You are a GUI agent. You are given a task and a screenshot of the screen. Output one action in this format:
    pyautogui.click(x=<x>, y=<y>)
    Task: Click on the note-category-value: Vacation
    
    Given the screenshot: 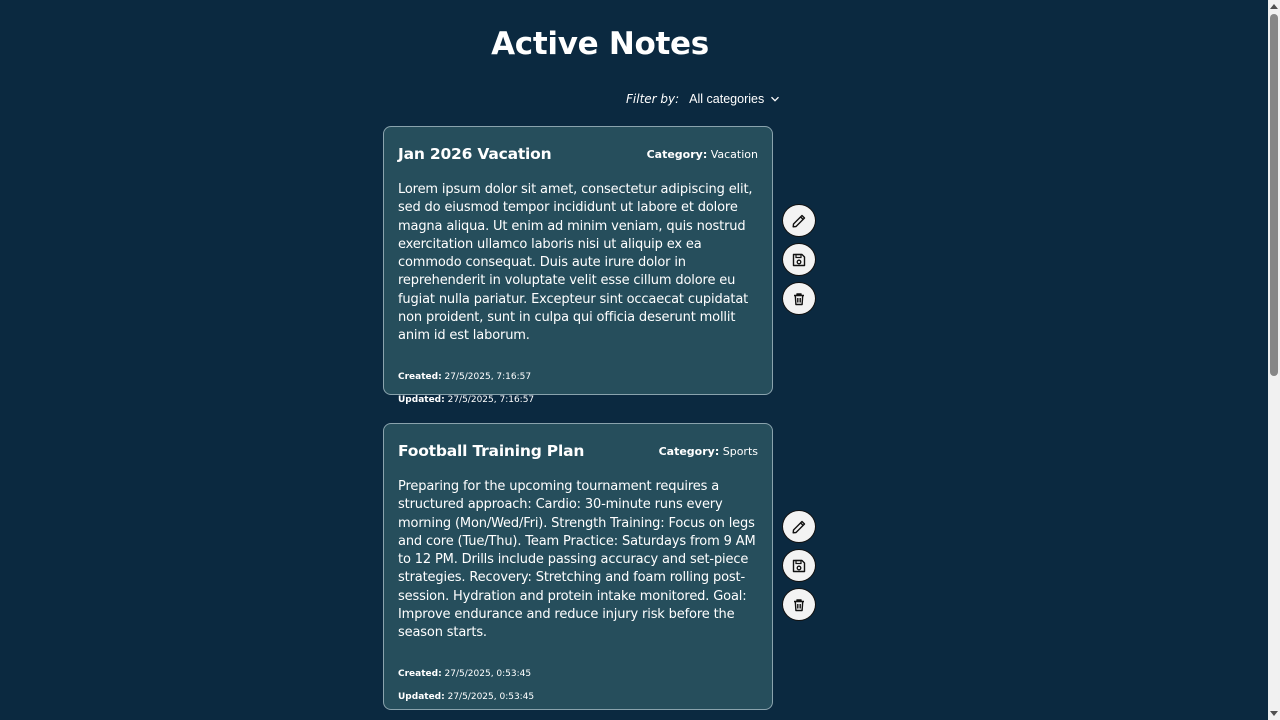 What is the action you would take?
    pyautogui.click(x=734, y=154)
    